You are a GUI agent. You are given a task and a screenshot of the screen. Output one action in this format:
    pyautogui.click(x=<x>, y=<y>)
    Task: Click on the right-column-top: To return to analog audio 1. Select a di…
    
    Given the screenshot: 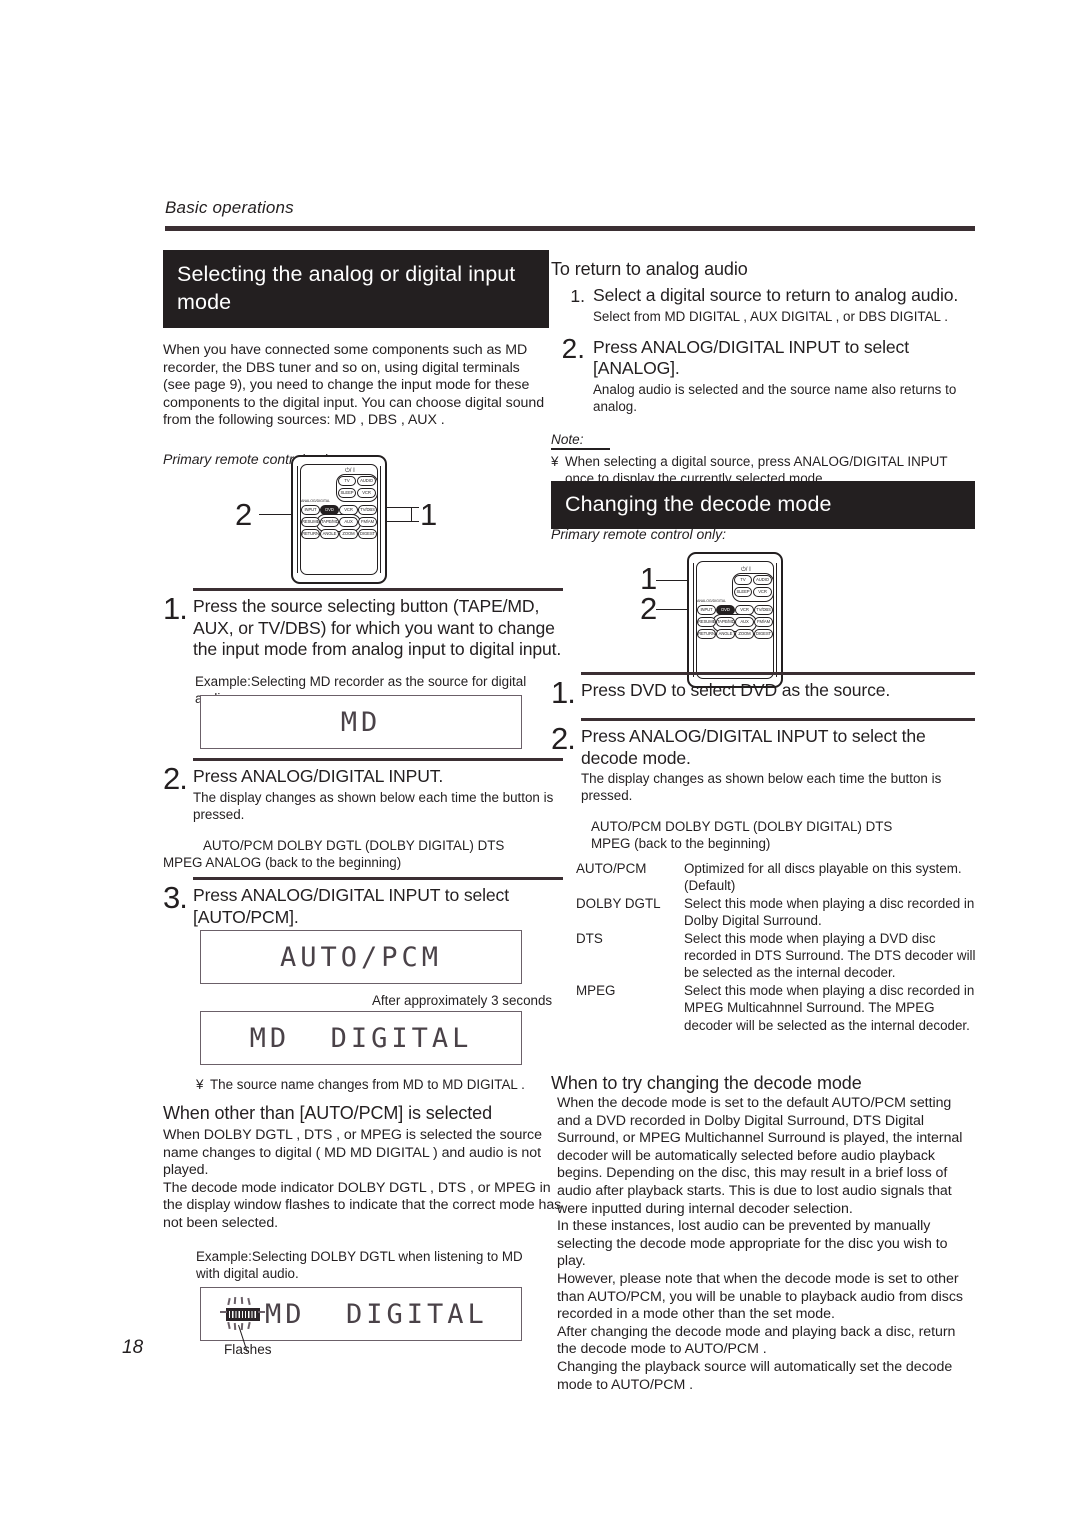 What is the action you would take?
    pyautogui.click(x=763, y=372)
    